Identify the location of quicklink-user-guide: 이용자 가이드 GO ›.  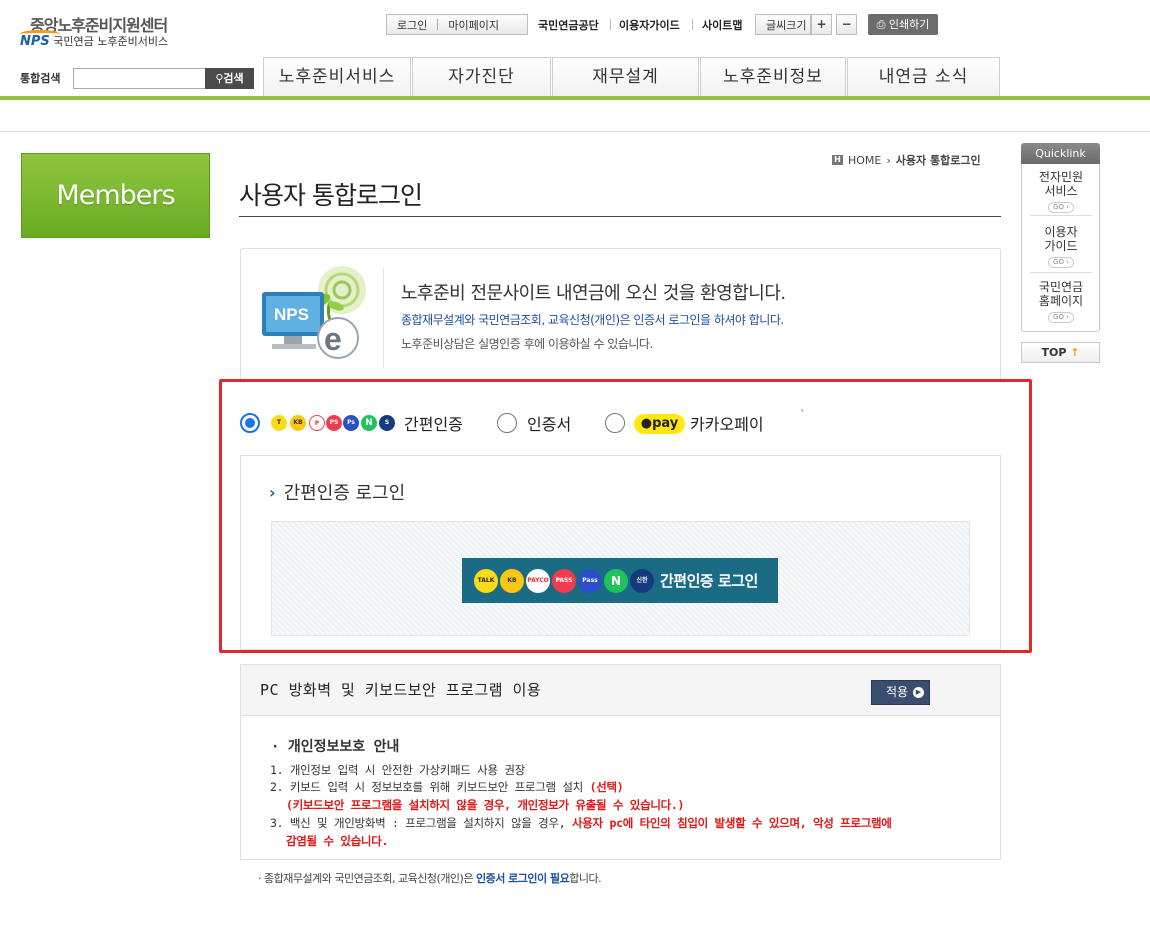
(1061, 246).